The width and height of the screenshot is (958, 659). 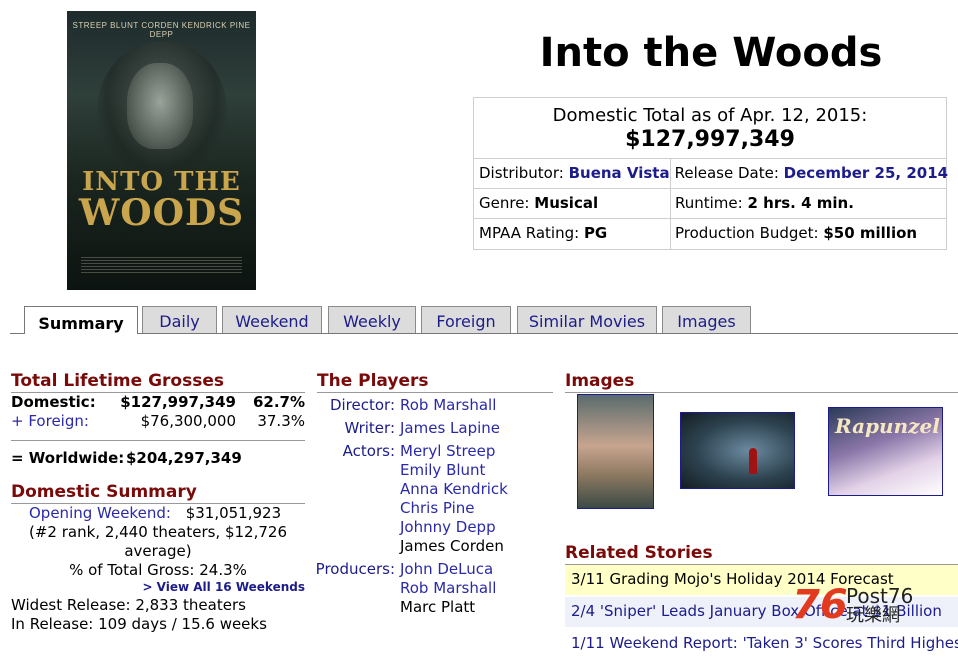 I want to click on producer-link: Rob Marshall, so click(x=448, y=588).